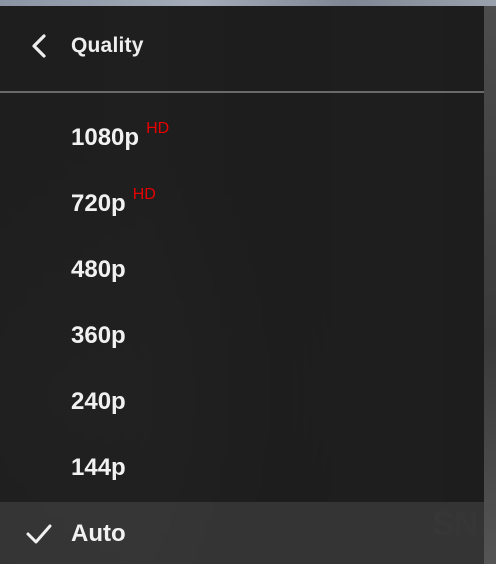 The height and width of the screenshot is (564, 496). What do you see at coordinates (242, 271) in the screenshot?
I see `quality-option-480p: 480p` at bounding box center [242, 271].